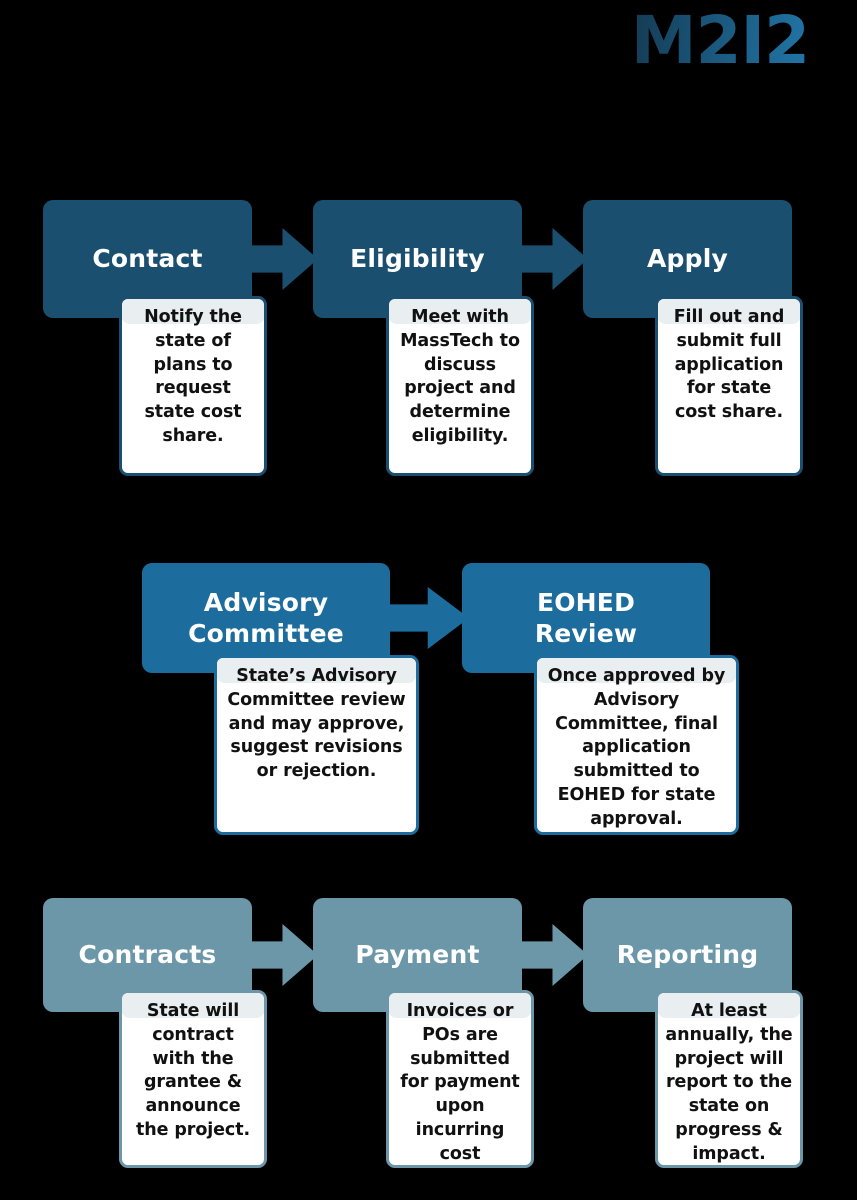 This screenshot has width=857, height=1200. Describe the element at coordinates (720, 40) in the screenshot. I see `m2i2-logo: M2I2` at that location.